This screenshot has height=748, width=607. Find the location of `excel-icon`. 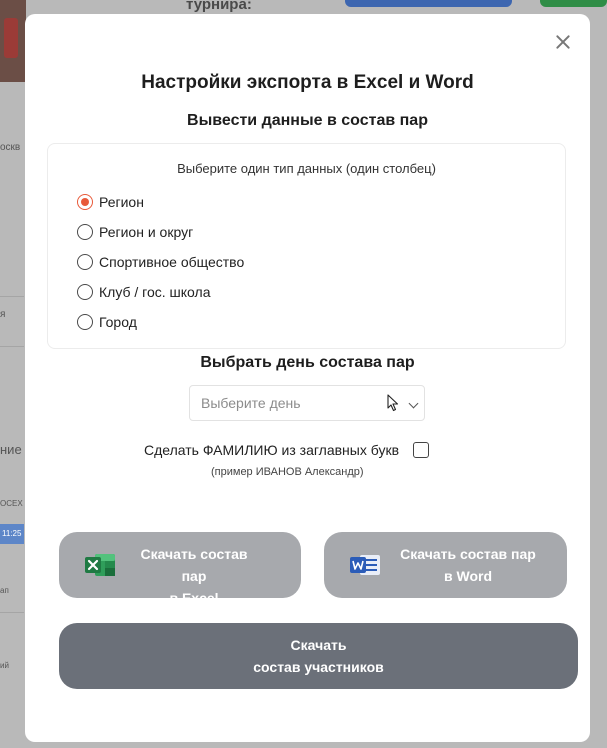

excel-icon is located at coordinates (100, 565).